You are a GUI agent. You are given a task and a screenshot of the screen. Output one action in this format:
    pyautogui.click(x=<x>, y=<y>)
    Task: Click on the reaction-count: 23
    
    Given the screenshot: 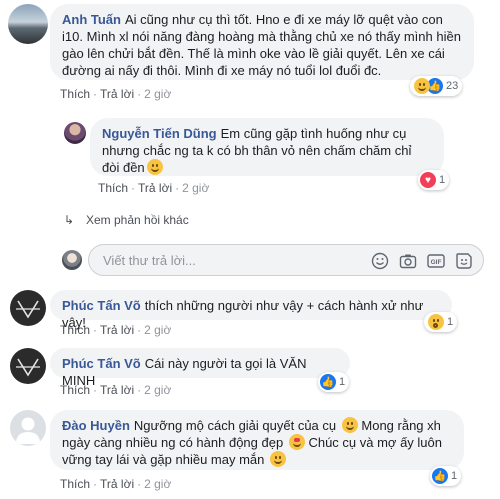 What is the action you would take?
    pyautogui.click(x=452, y=86)
    